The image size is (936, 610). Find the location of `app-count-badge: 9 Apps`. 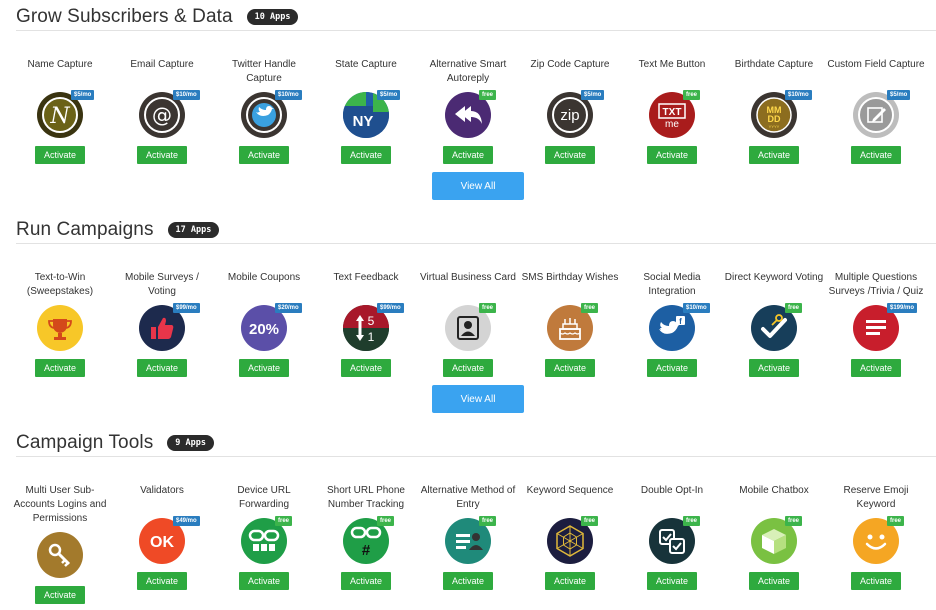

app-count-badge: 9 Apps is located at coordinates (191, 443).